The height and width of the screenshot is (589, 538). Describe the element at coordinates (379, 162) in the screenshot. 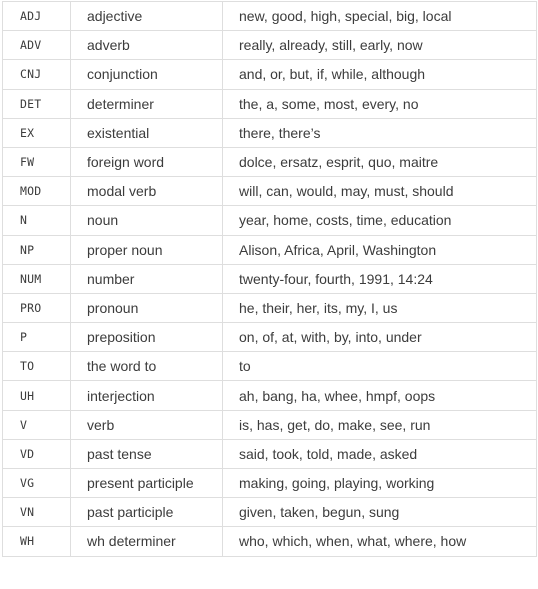

I see `cell-examples: dolce, ersatz, esprit, quo, maitre` at that location.